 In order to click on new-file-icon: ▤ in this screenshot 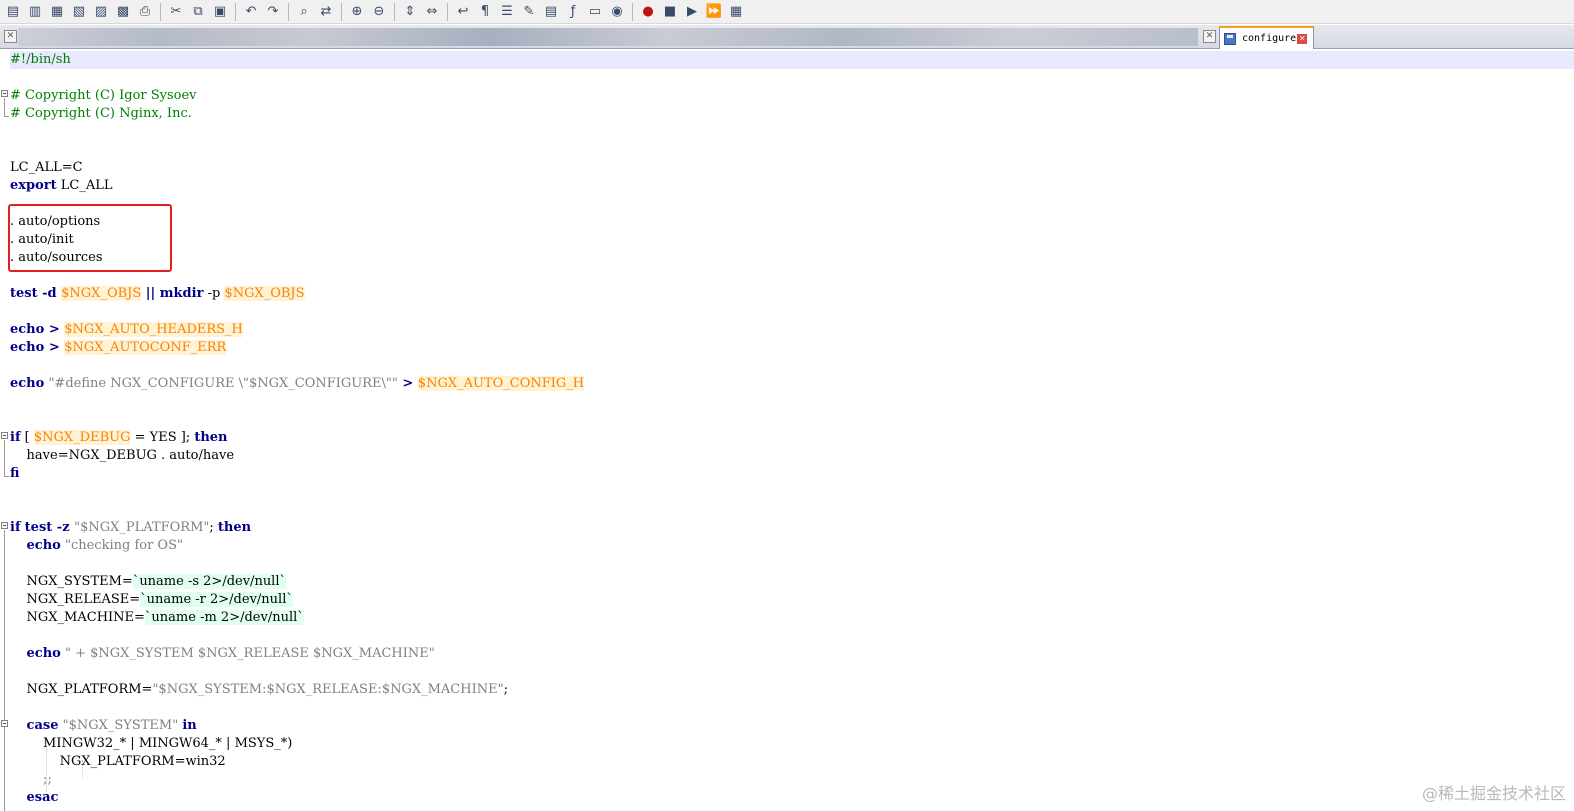, I will do `click(13, 12)`.